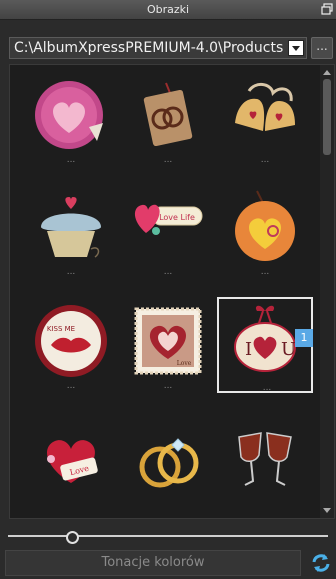  What do you see at coordinates (265, 225) in the screenshot?
I see `orange-heart-tag-icon` at bounding box center [265, 225].